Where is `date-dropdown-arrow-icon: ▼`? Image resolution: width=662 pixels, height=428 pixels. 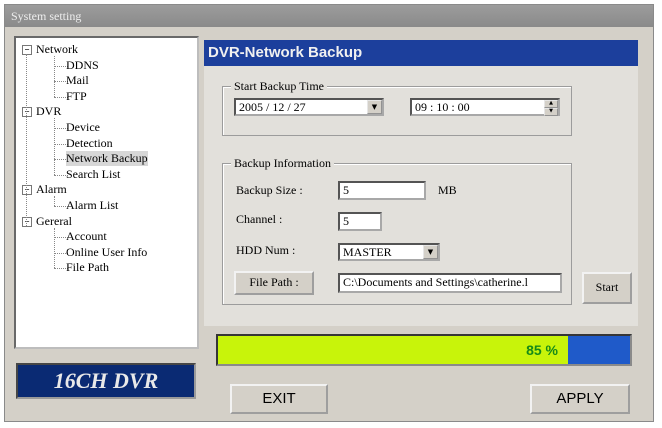 date-dropdown-arrow-icon: ▼ is located at coordinates (374, 107).